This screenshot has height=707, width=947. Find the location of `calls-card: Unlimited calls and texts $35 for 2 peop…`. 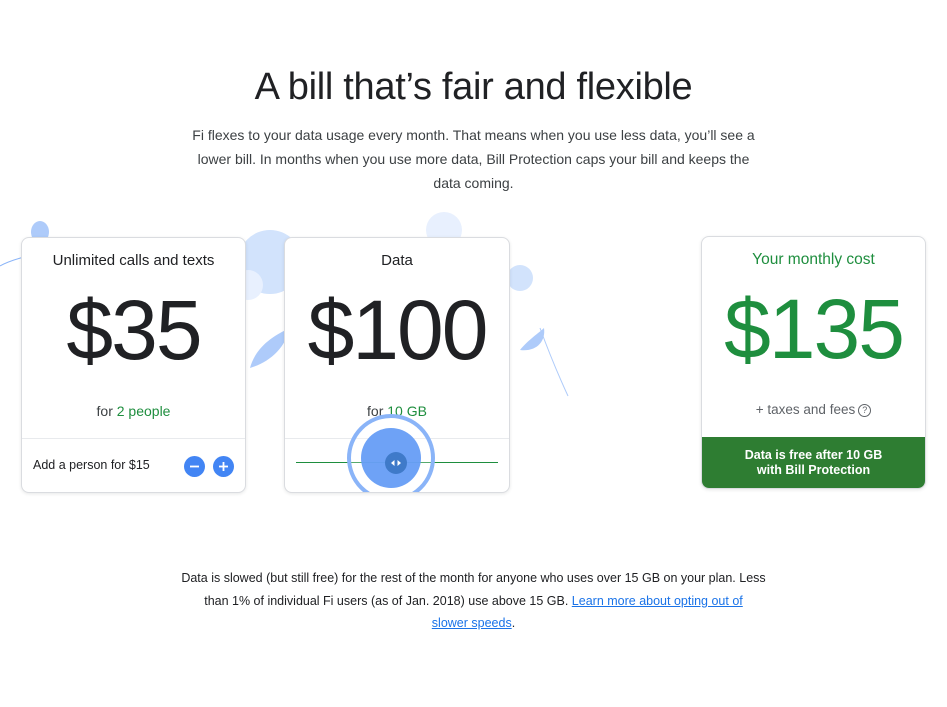

calls-card: Unlimited calls and texts $35 for 2 peop… is located at coordinates (133, 365).